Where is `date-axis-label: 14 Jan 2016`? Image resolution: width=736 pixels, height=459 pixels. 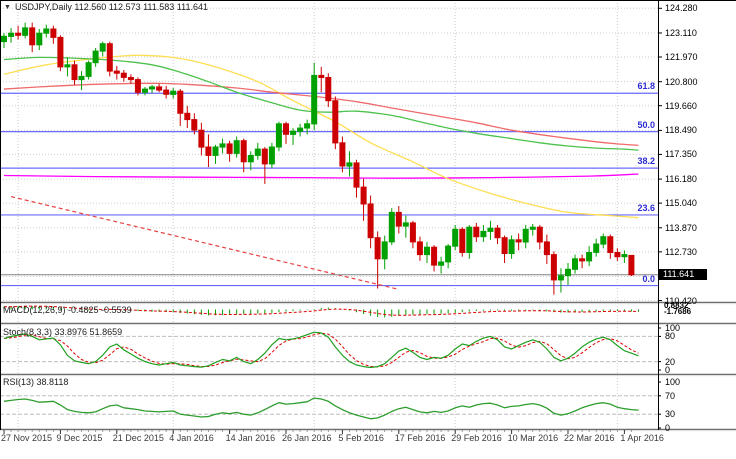 date-axis-label: 14 Jan 2016 is located at coordinates (250, 438).